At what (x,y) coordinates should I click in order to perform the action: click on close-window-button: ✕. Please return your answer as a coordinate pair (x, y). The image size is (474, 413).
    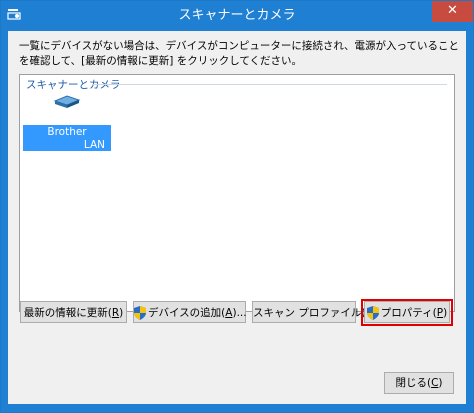
    Looking at the image, I should click on (452, 11).